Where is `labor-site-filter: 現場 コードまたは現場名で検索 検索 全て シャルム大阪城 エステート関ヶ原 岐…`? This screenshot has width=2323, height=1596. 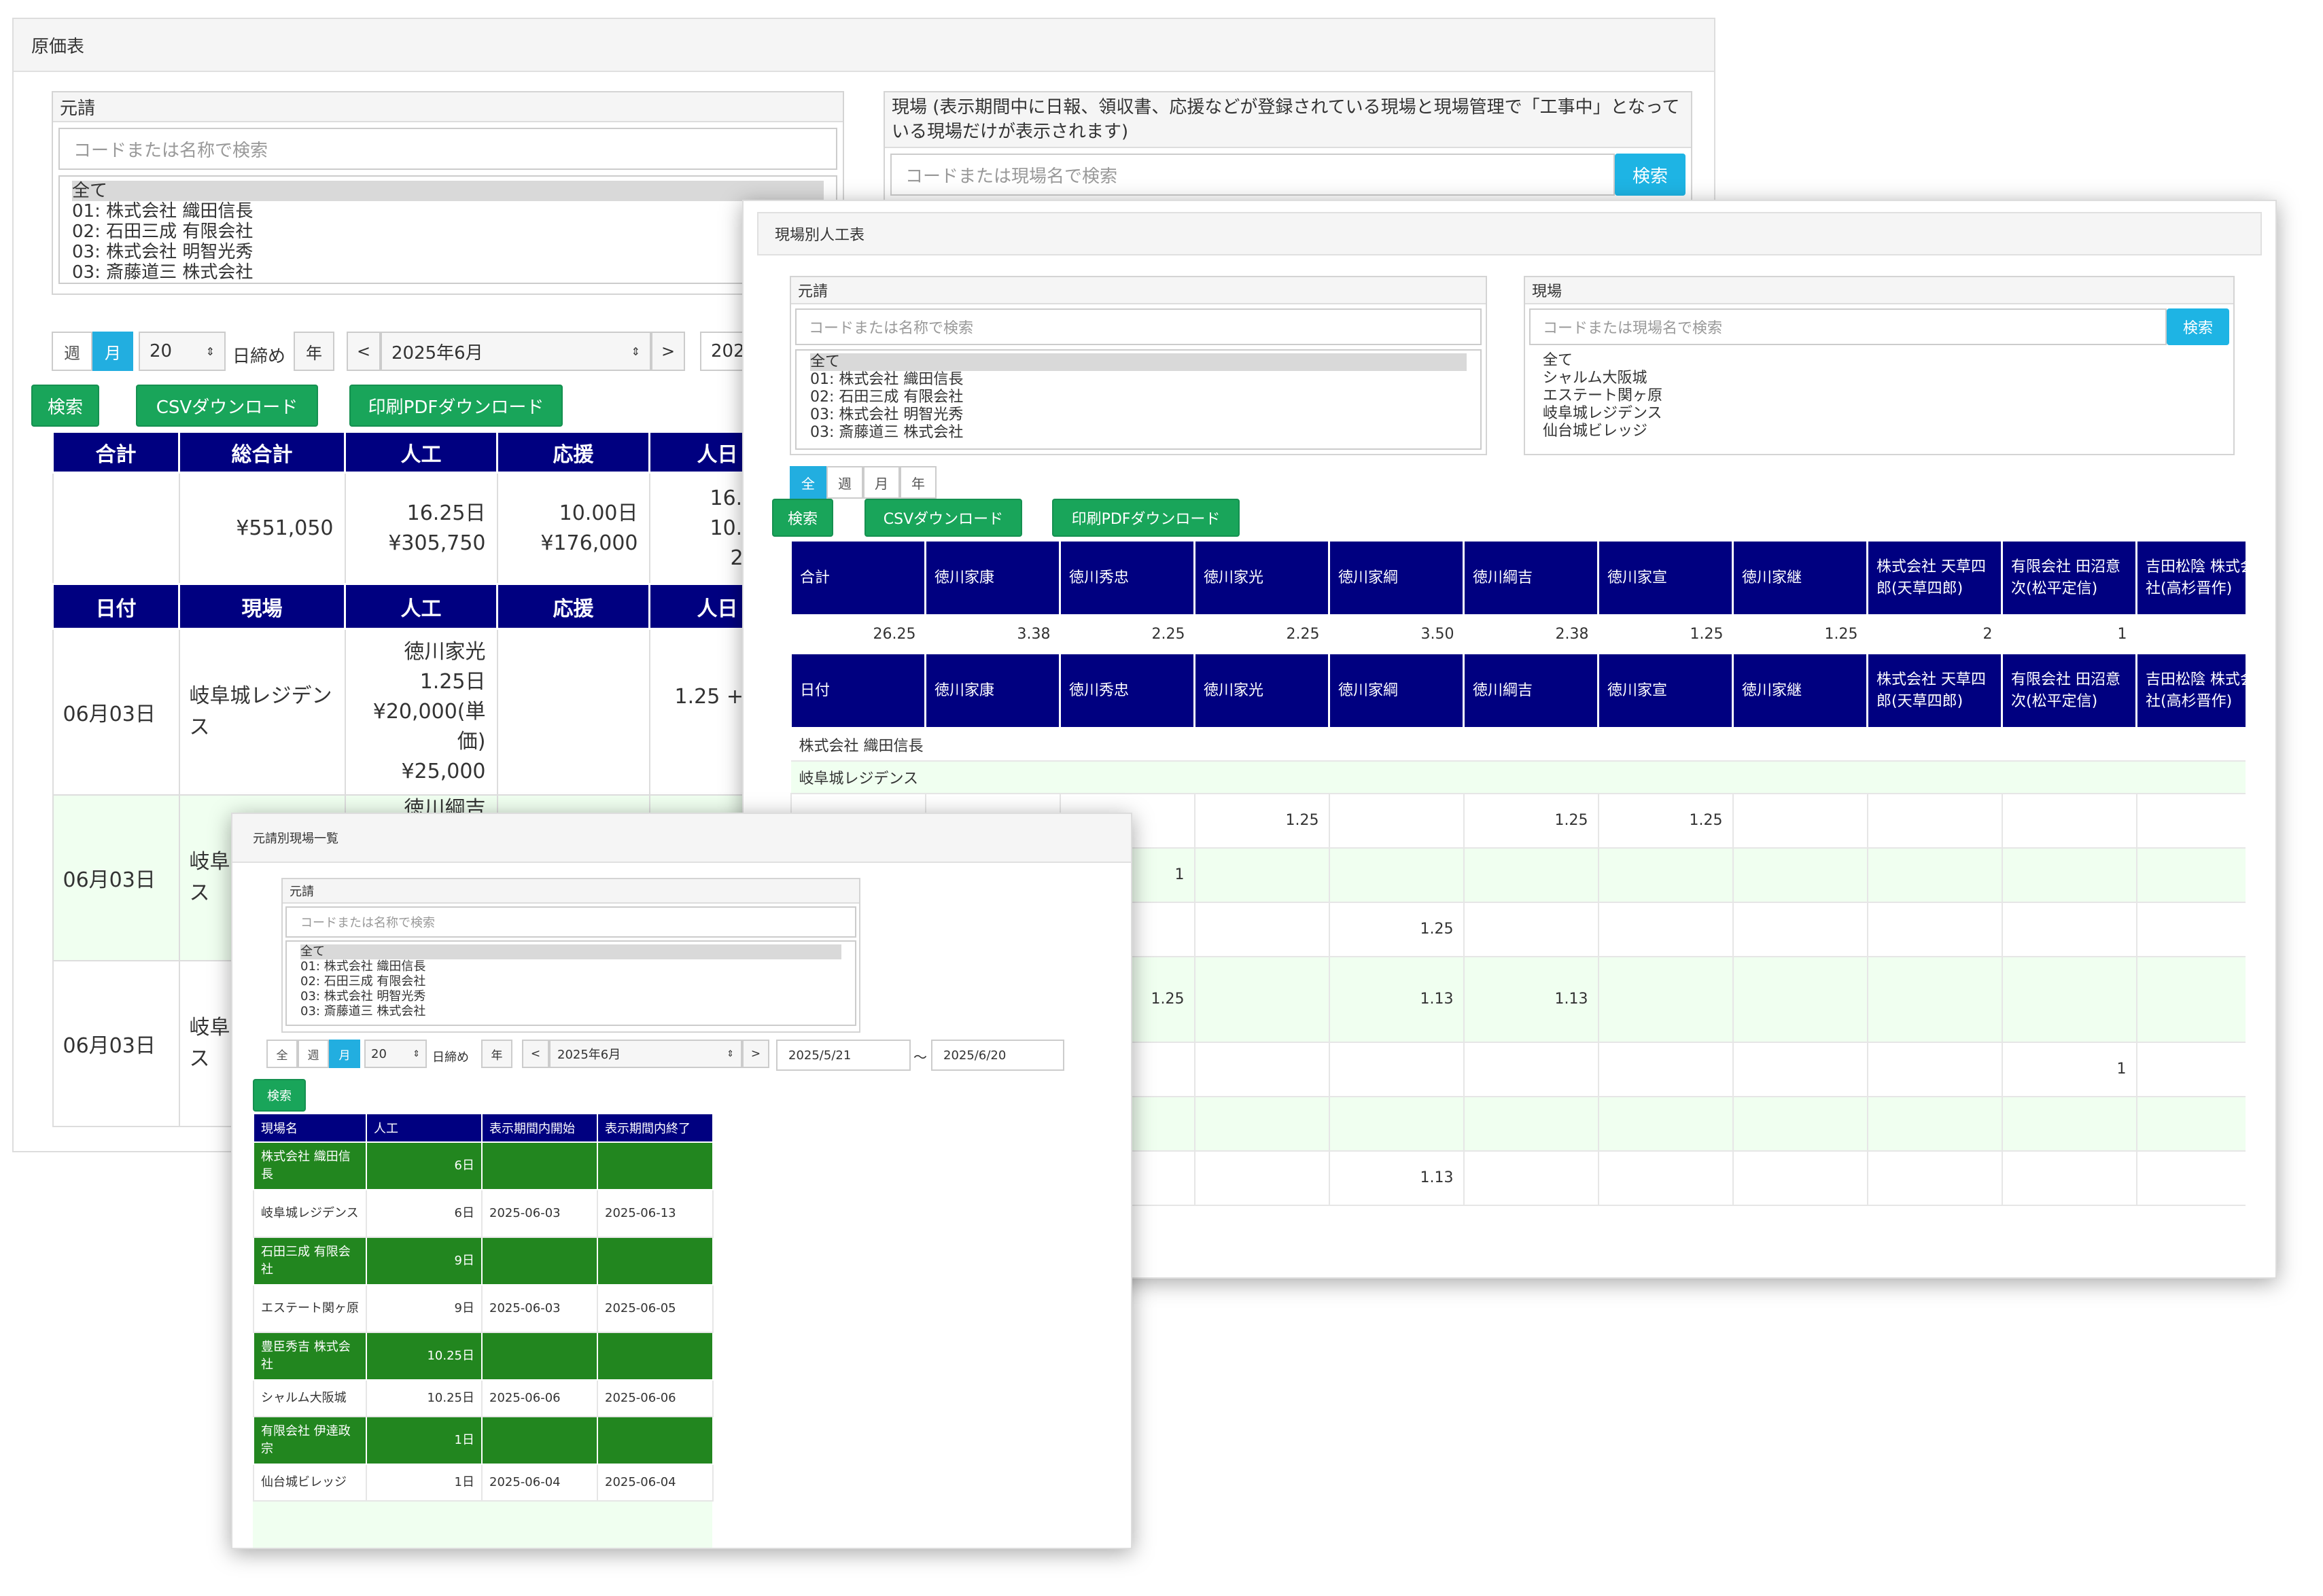 labor-site-filter: 現場 コードまたは現場名で検索 検索 全て シャルム大阪城 エステート関ヶ原 岐… is located at coordinates (1879, 365).